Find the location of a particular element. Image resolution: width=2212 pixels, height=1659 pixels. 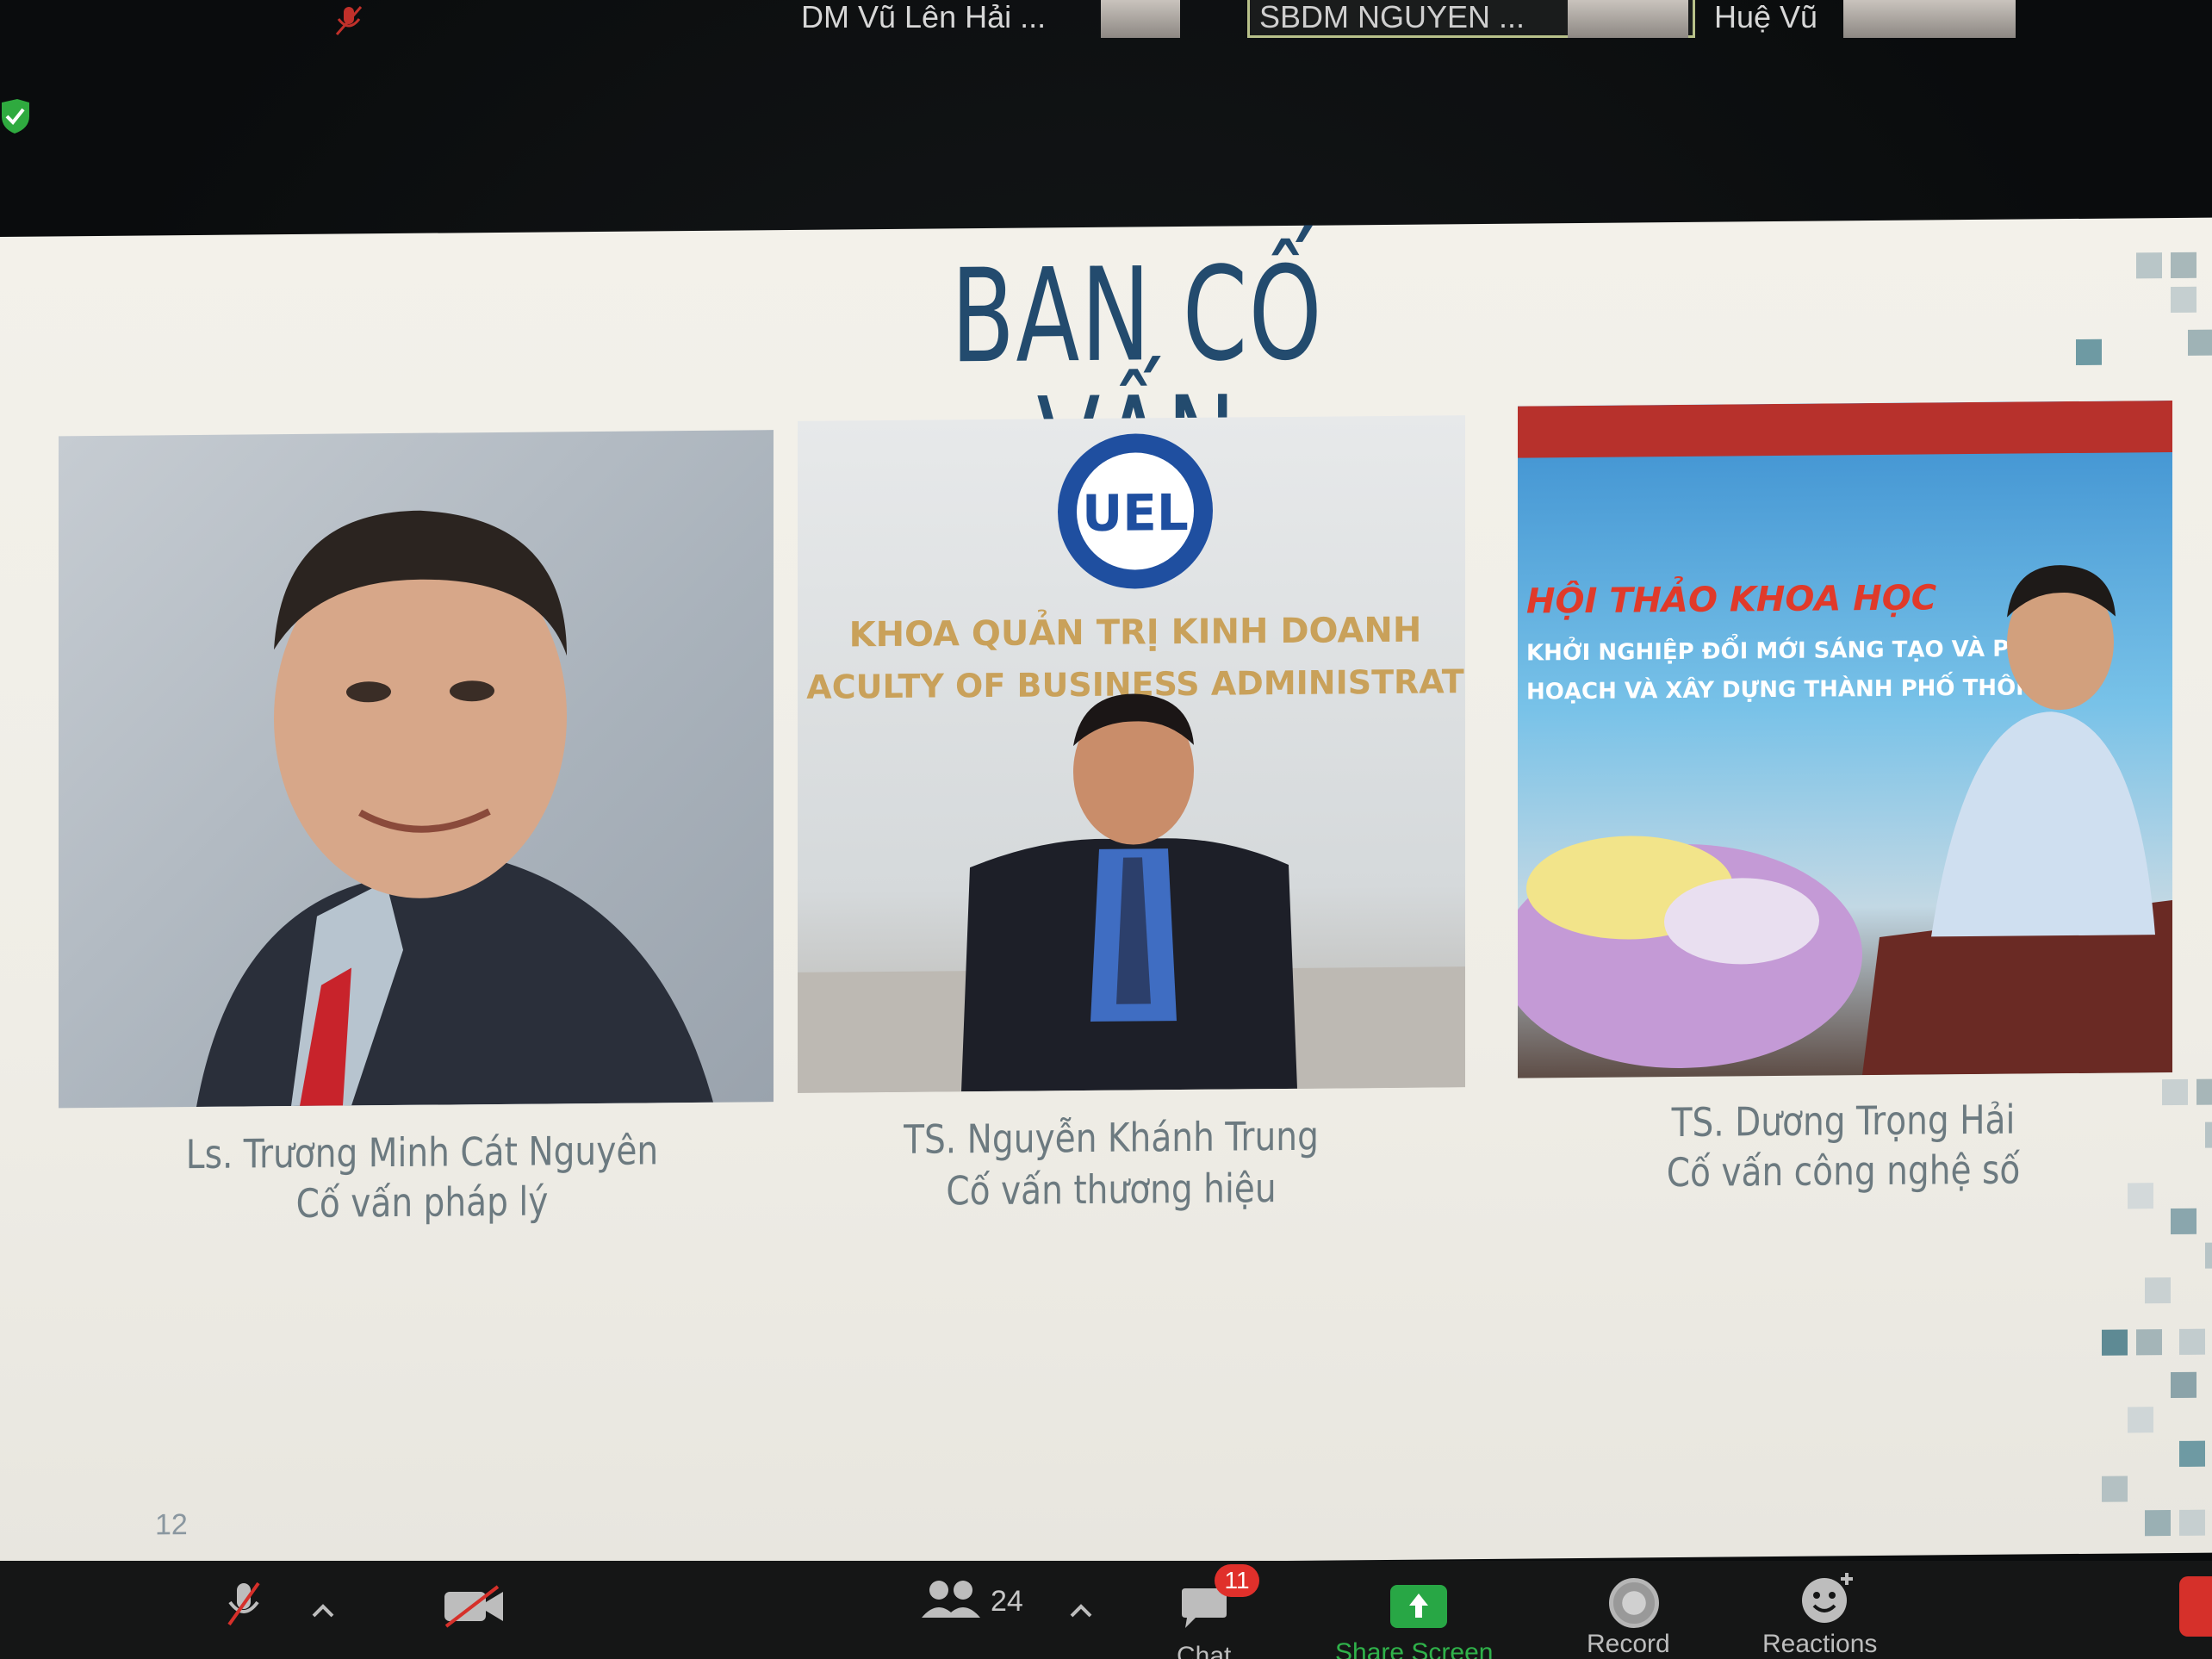

participant-name: Huệ Vũ is located at coordinates (1766, 17).